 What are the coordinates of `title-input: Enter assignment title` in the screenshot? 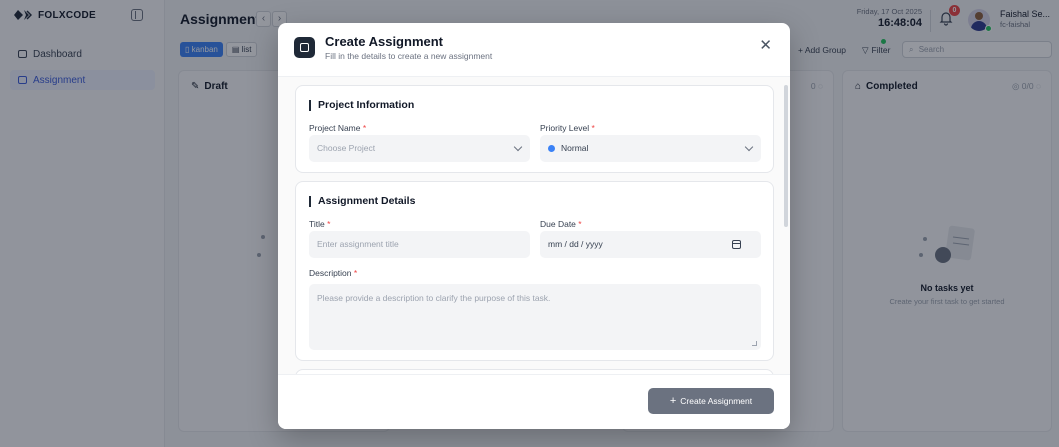 It's located at (419, 244).